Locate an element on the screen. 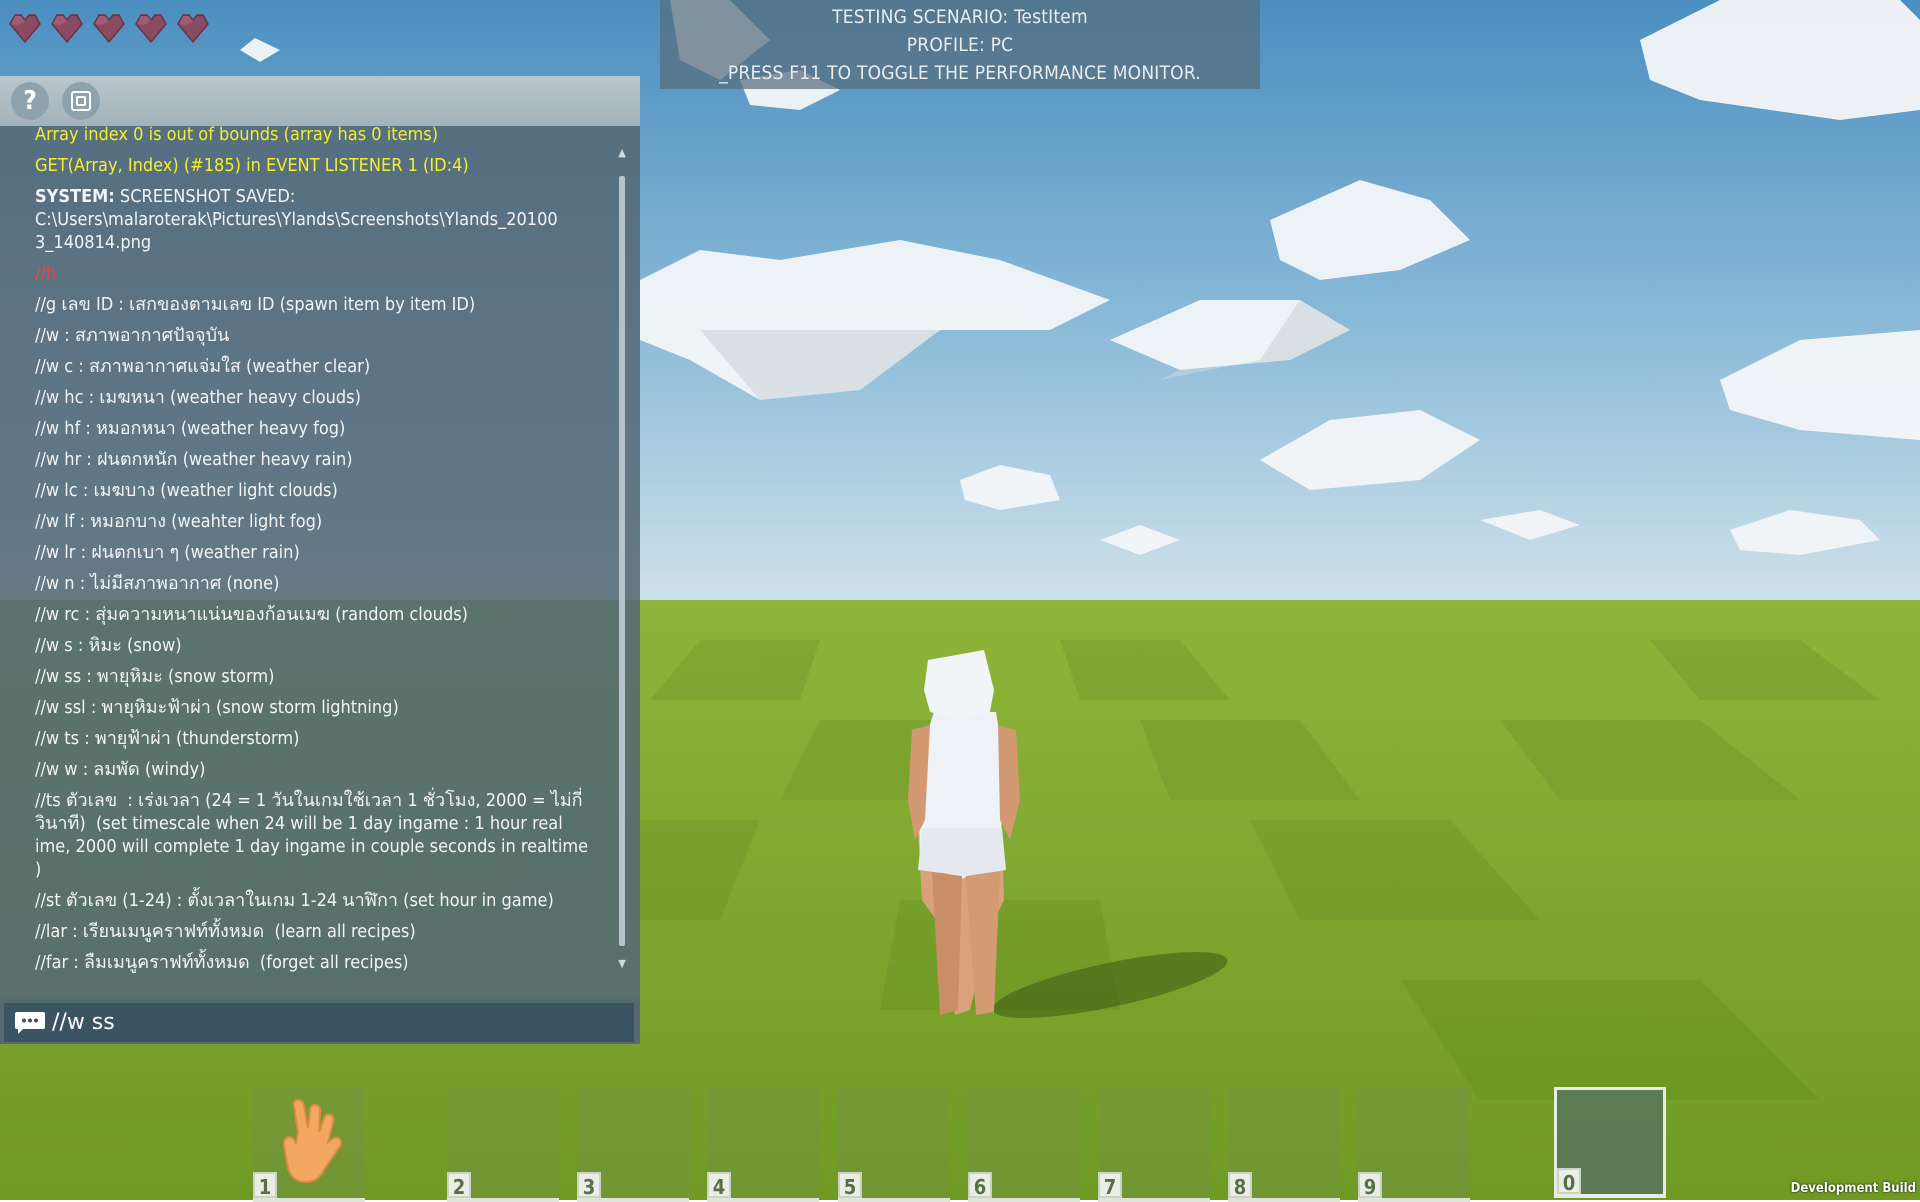  chat-bubble-icon is located at coordinates (30, 1023).